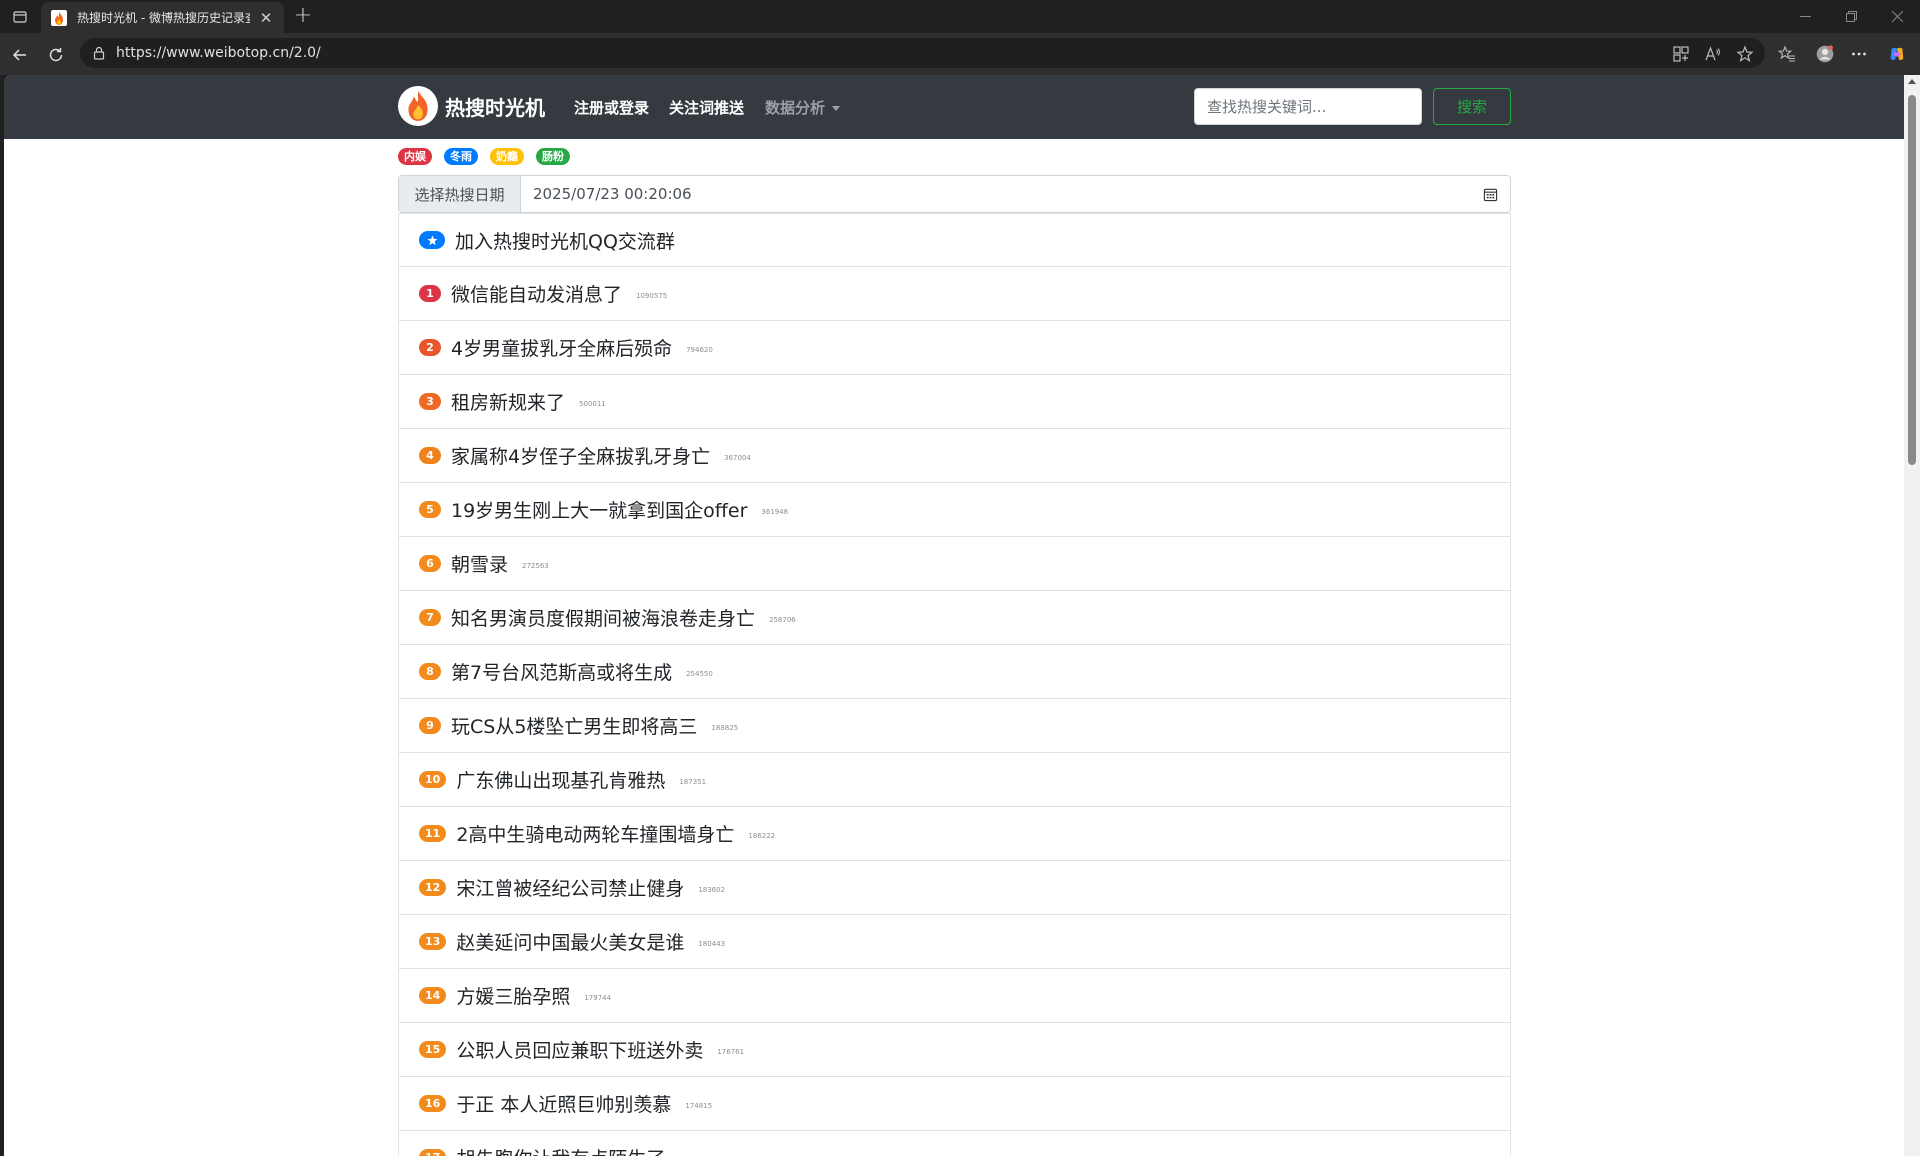  What do you see at coordinates (508, 401) in the screenshot?
I see `hot-search-title: 租房新规来了` at bounding box center [508, 401].